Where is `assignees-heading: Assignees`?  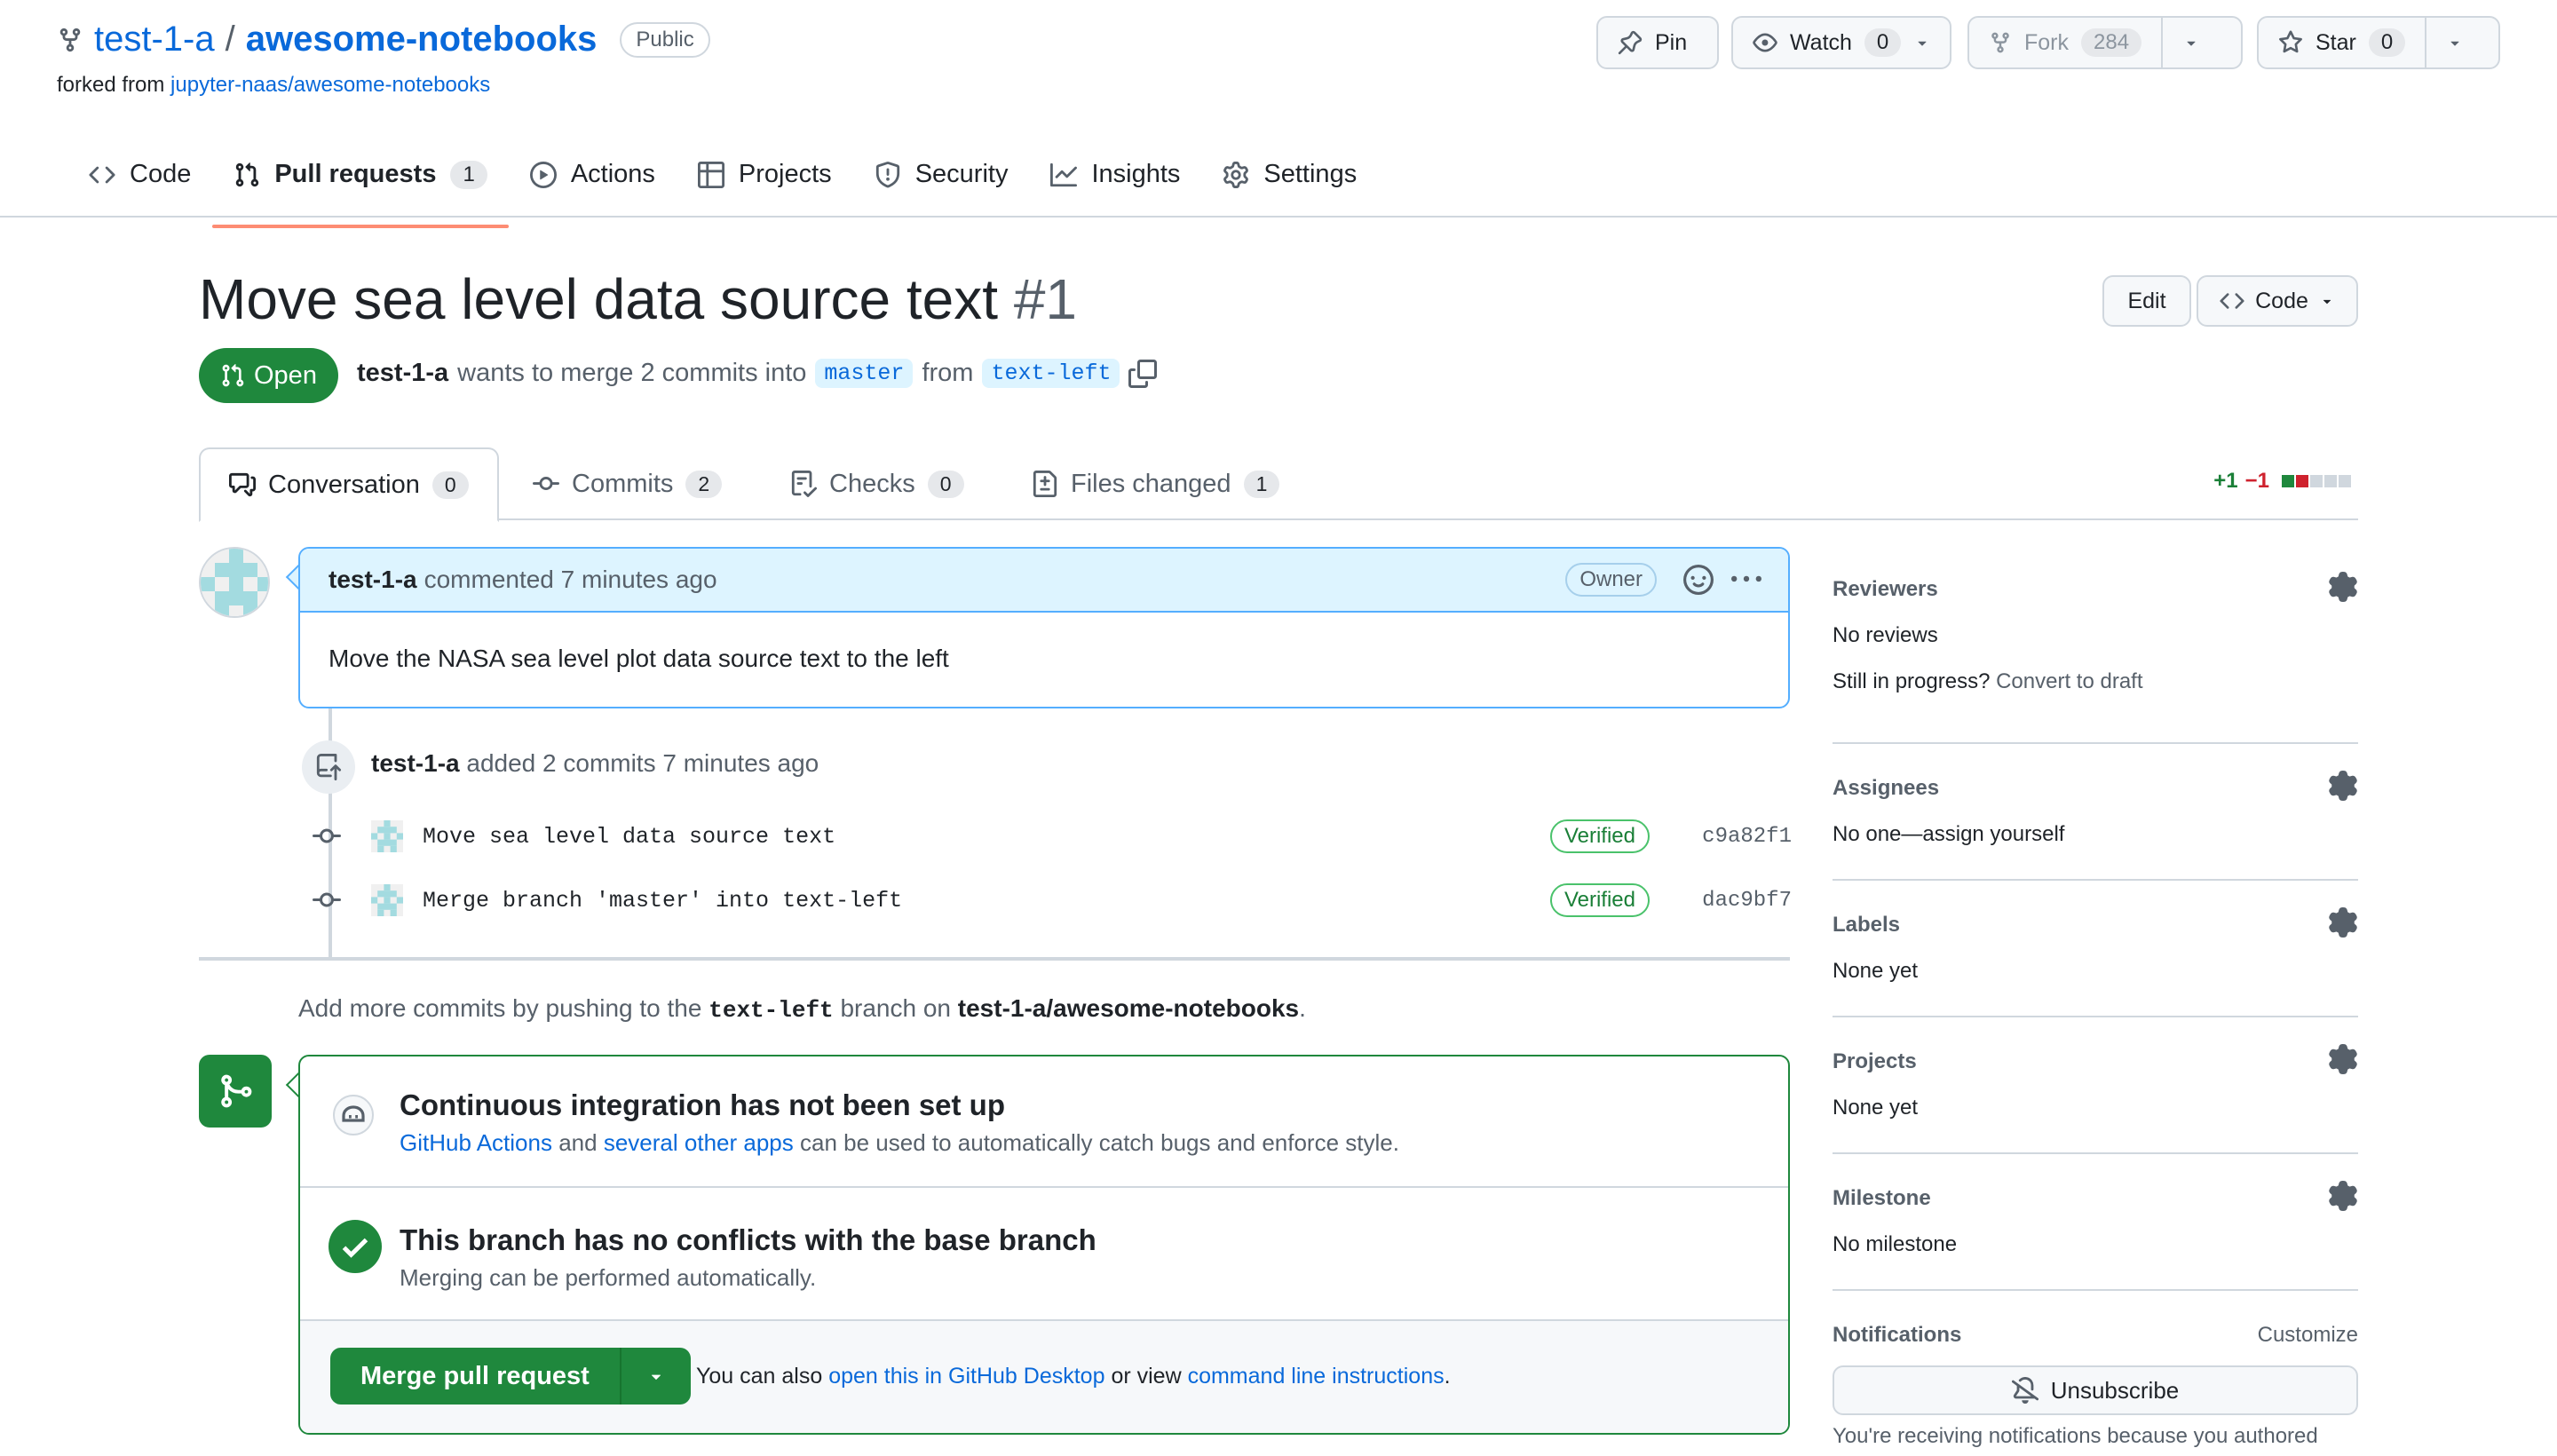 assignees-heading: Assignees is located at coordinates (1886, 788).